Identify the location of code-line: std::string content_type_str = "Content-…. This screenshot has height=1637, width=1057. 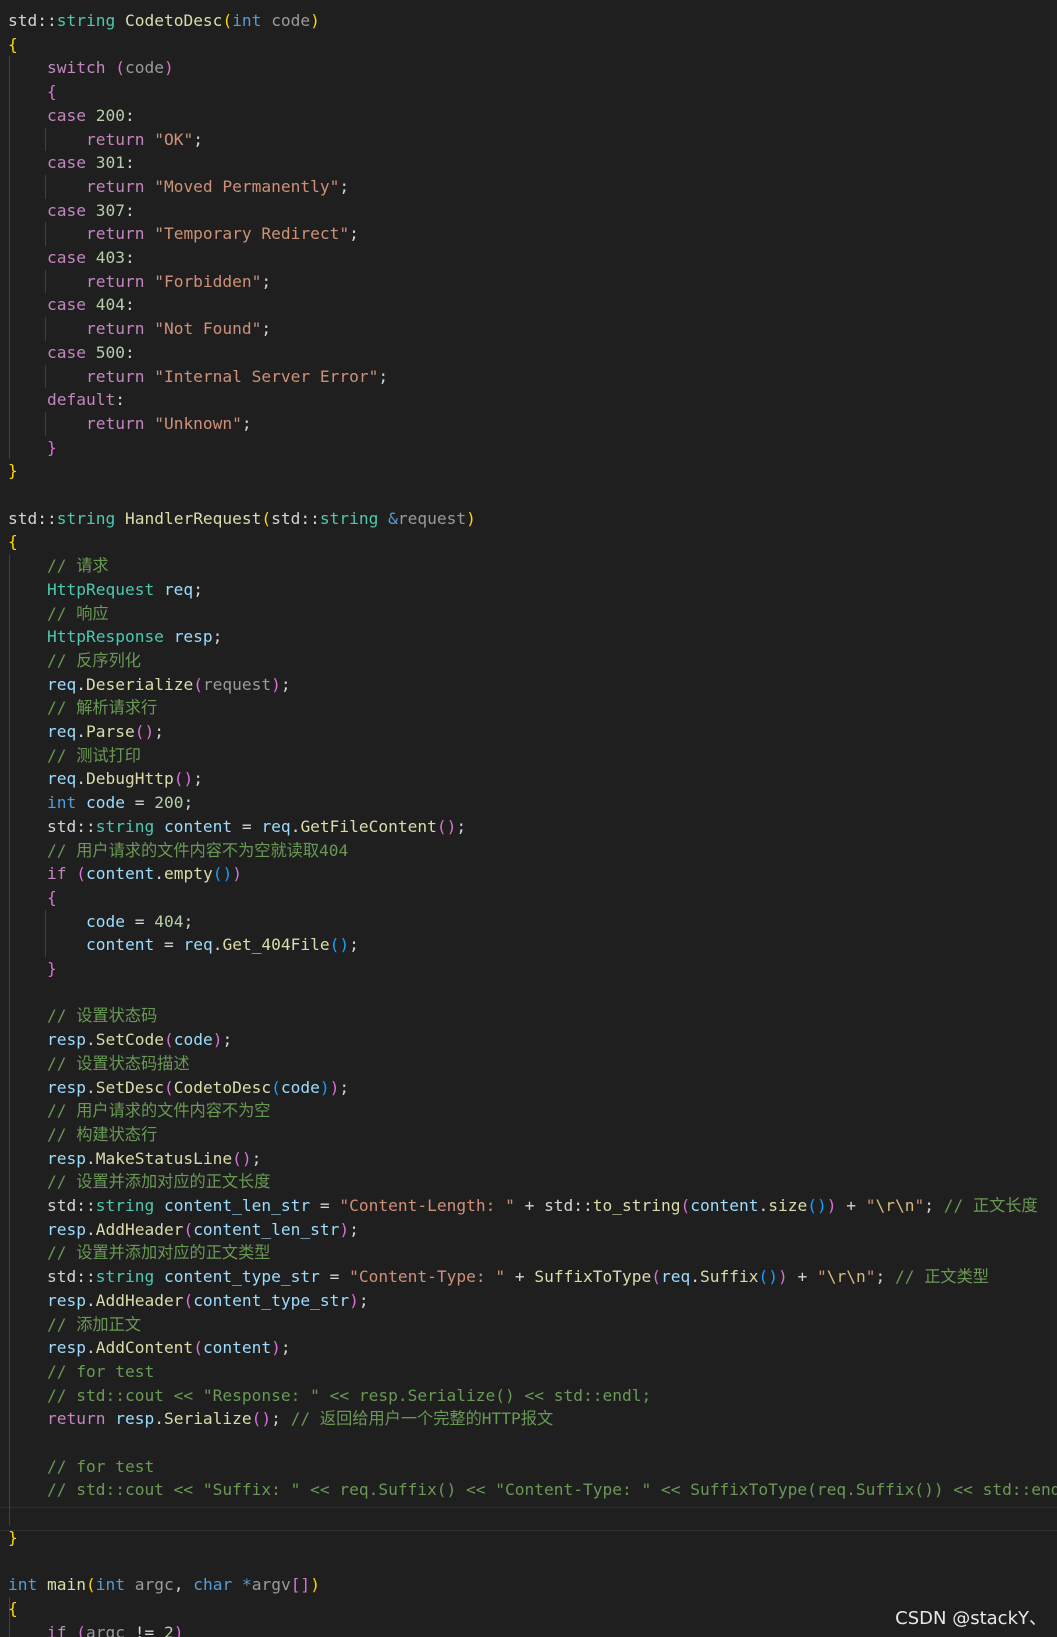
(498, 1277).